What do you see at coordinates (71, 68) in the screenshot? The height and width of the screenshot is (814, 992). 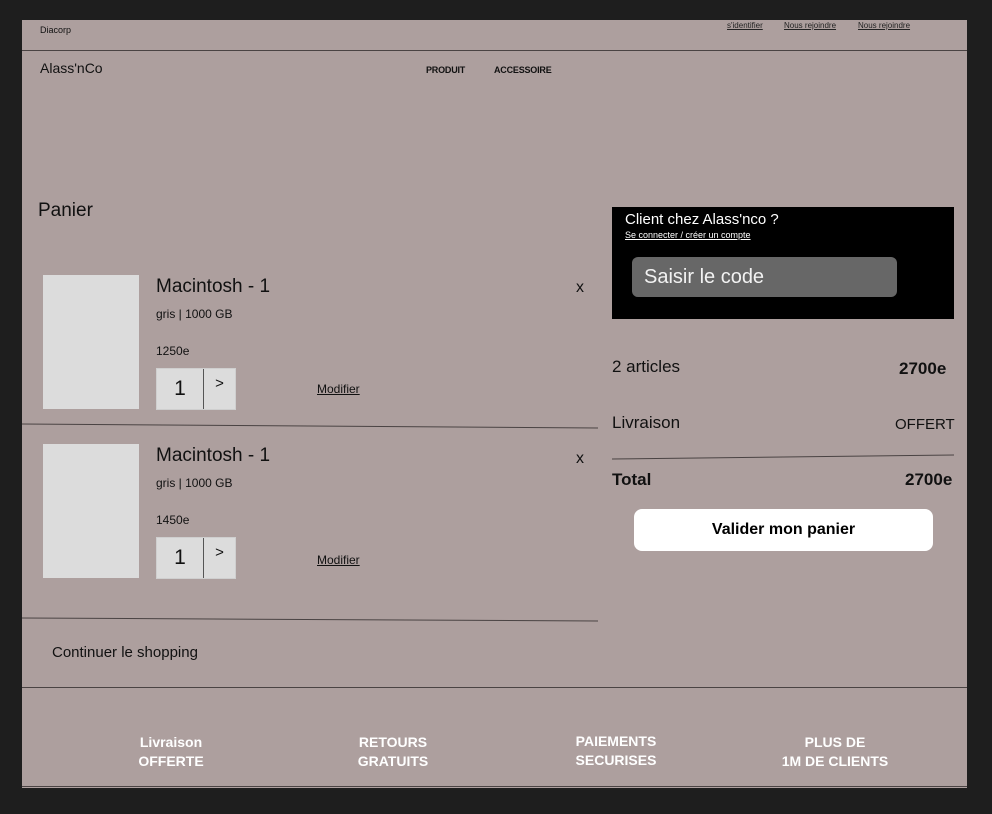 I see `site-logo: Alass'nCo` at bounding box center [71, 68].